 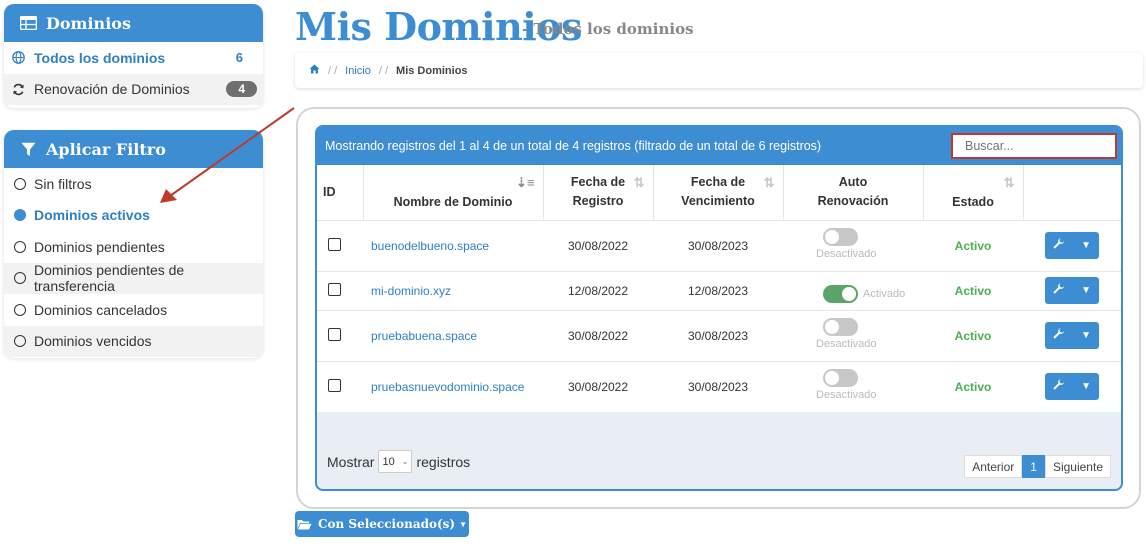 I want to click on bulk-actions-label: Con Seleccionado(s), so click(x=386, y=524).